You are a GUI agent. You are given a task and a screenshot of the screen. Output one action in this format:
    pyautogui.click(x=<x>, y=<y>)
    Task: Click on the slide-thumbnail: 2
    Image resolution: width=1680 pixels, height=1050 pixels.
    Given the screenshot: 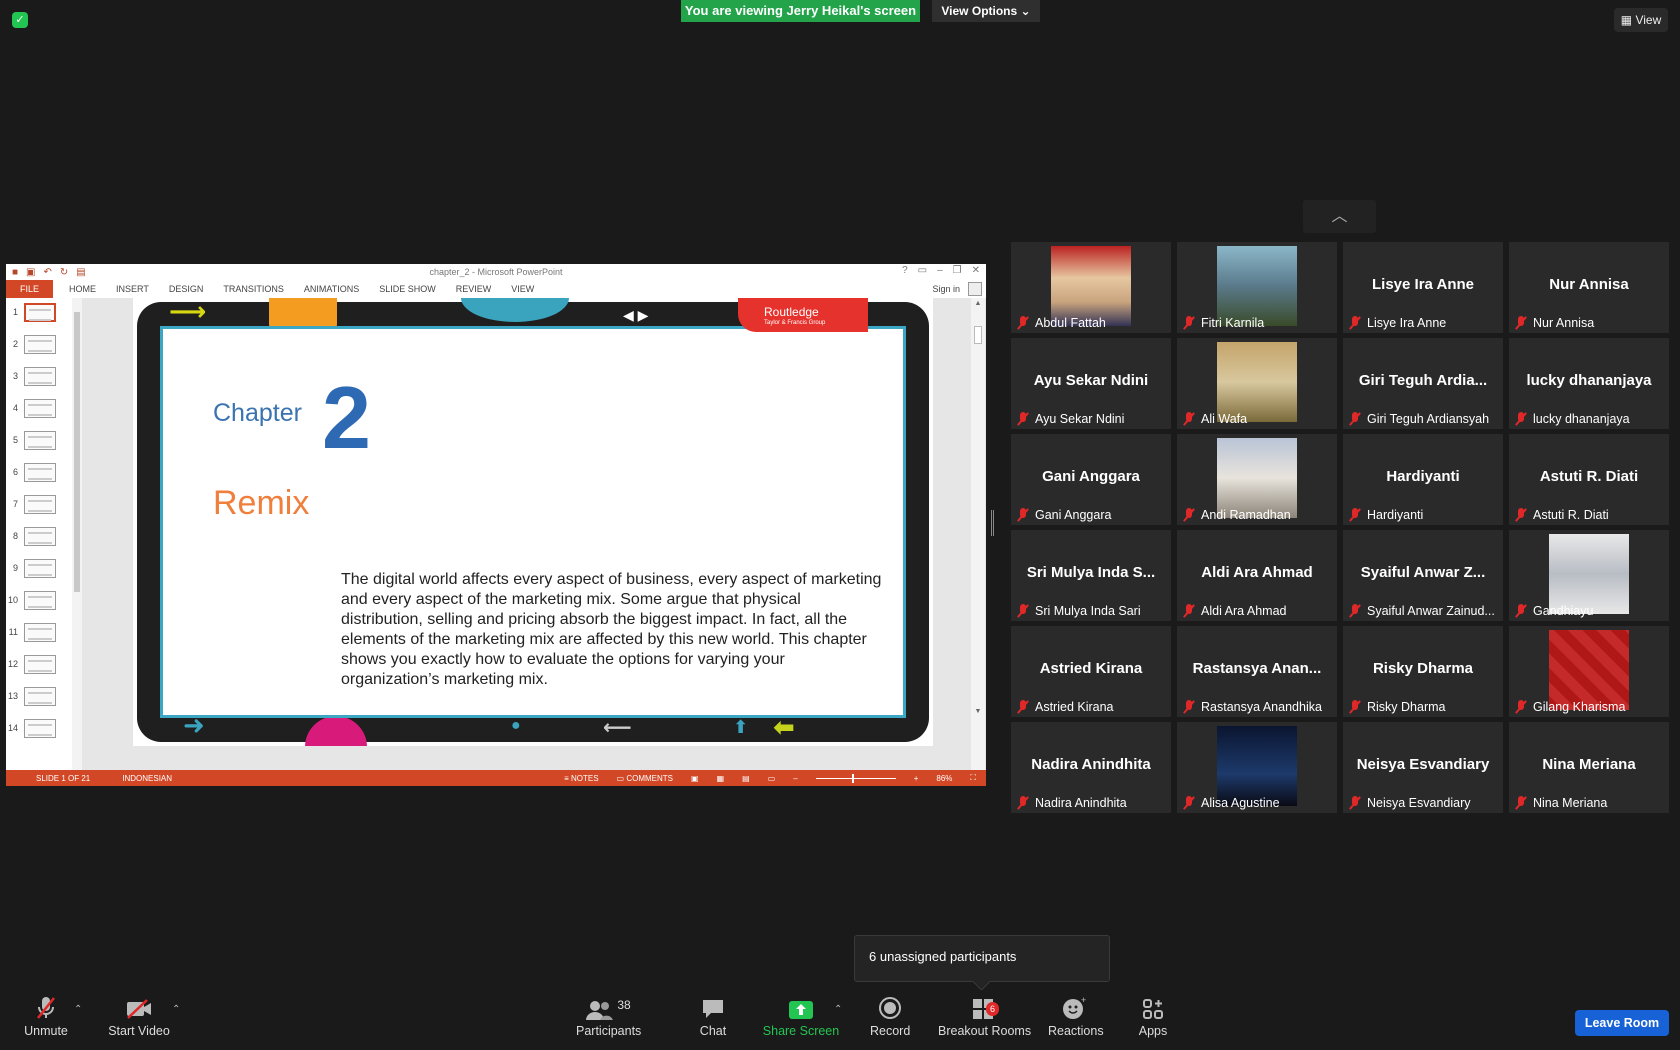 What is the action you would take?
    pyautogui.click(x=39, y=344)
    